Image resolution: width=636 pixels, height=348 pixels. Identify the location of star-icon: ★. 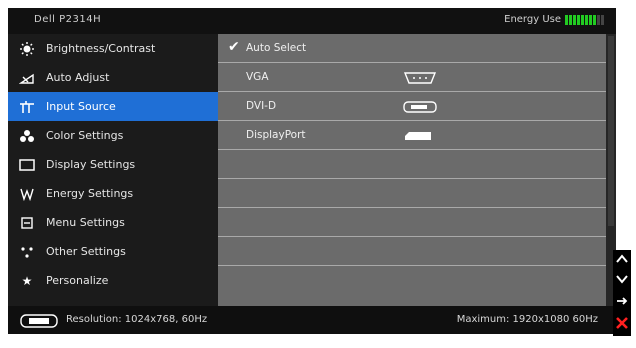
(27, 280).